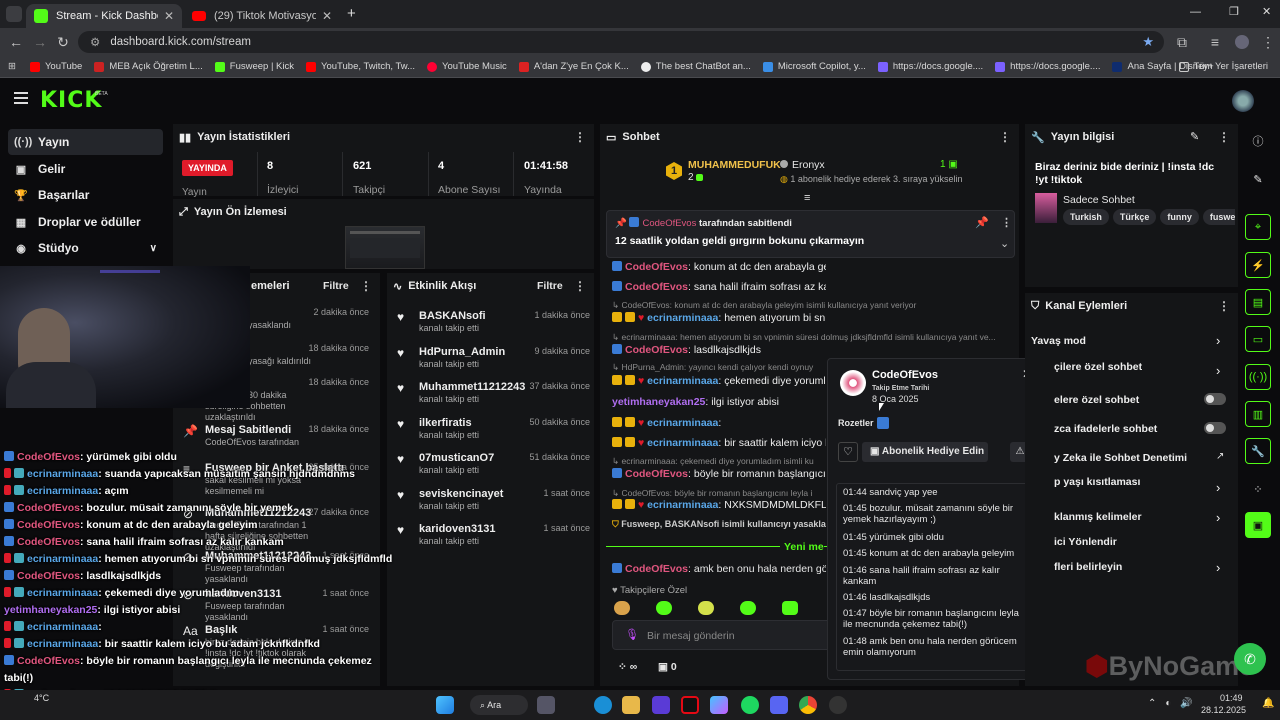  I want to click on taskbar-search: ⌕ Ara, so click(499, 705).